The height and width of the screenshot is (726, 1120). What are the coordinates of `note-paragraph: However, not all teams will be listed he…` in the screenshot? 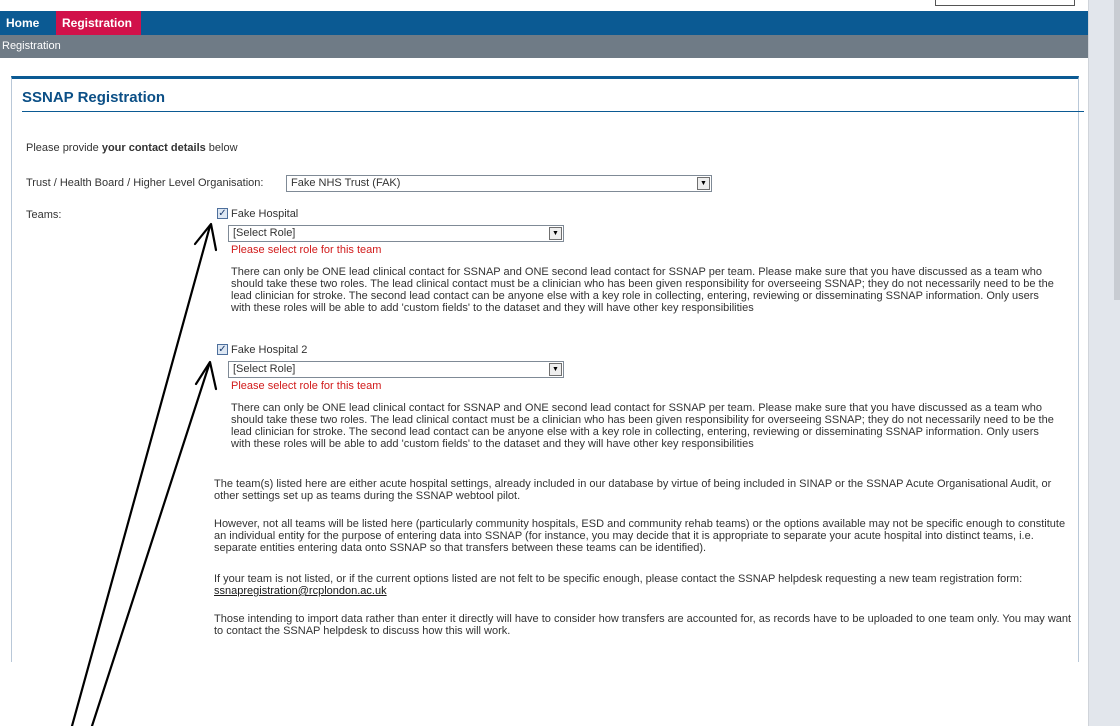 It's located at (640, 536).